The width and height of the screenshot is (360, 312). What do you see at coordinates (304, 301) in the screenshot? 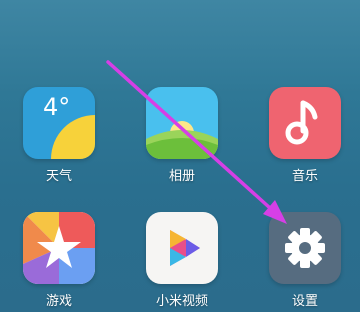
I see `app-label-settings: 设置` at bounding box center [304, 301].